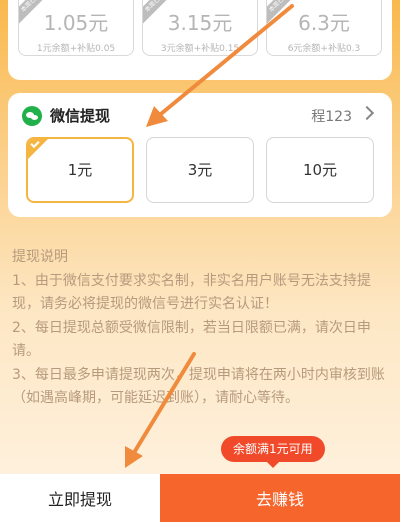 This screenshot has width=400, height=522. Describe the element at coordinates (273, 452) in the screenshot. I see `balance-tip-bubble: 余额满1元可用` at that location.